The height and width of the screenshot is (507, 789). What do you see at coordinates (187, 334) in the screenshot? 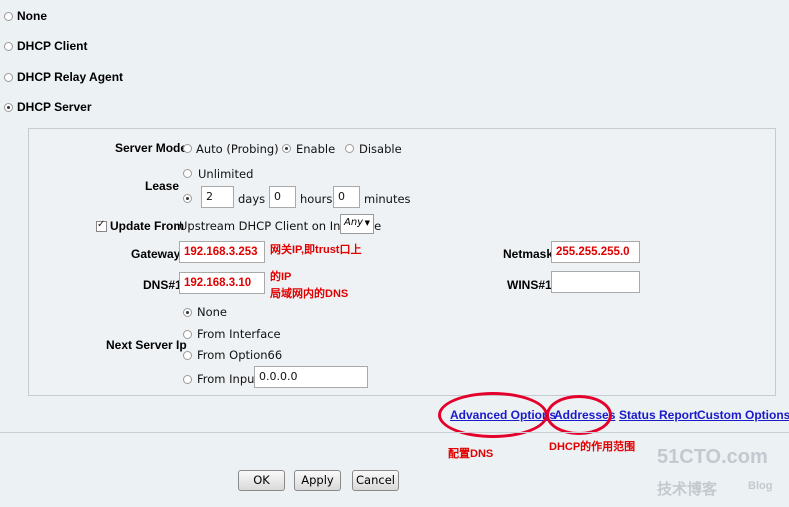
I see `next-server-from-interface-radio` at bounding box center [187, 334].